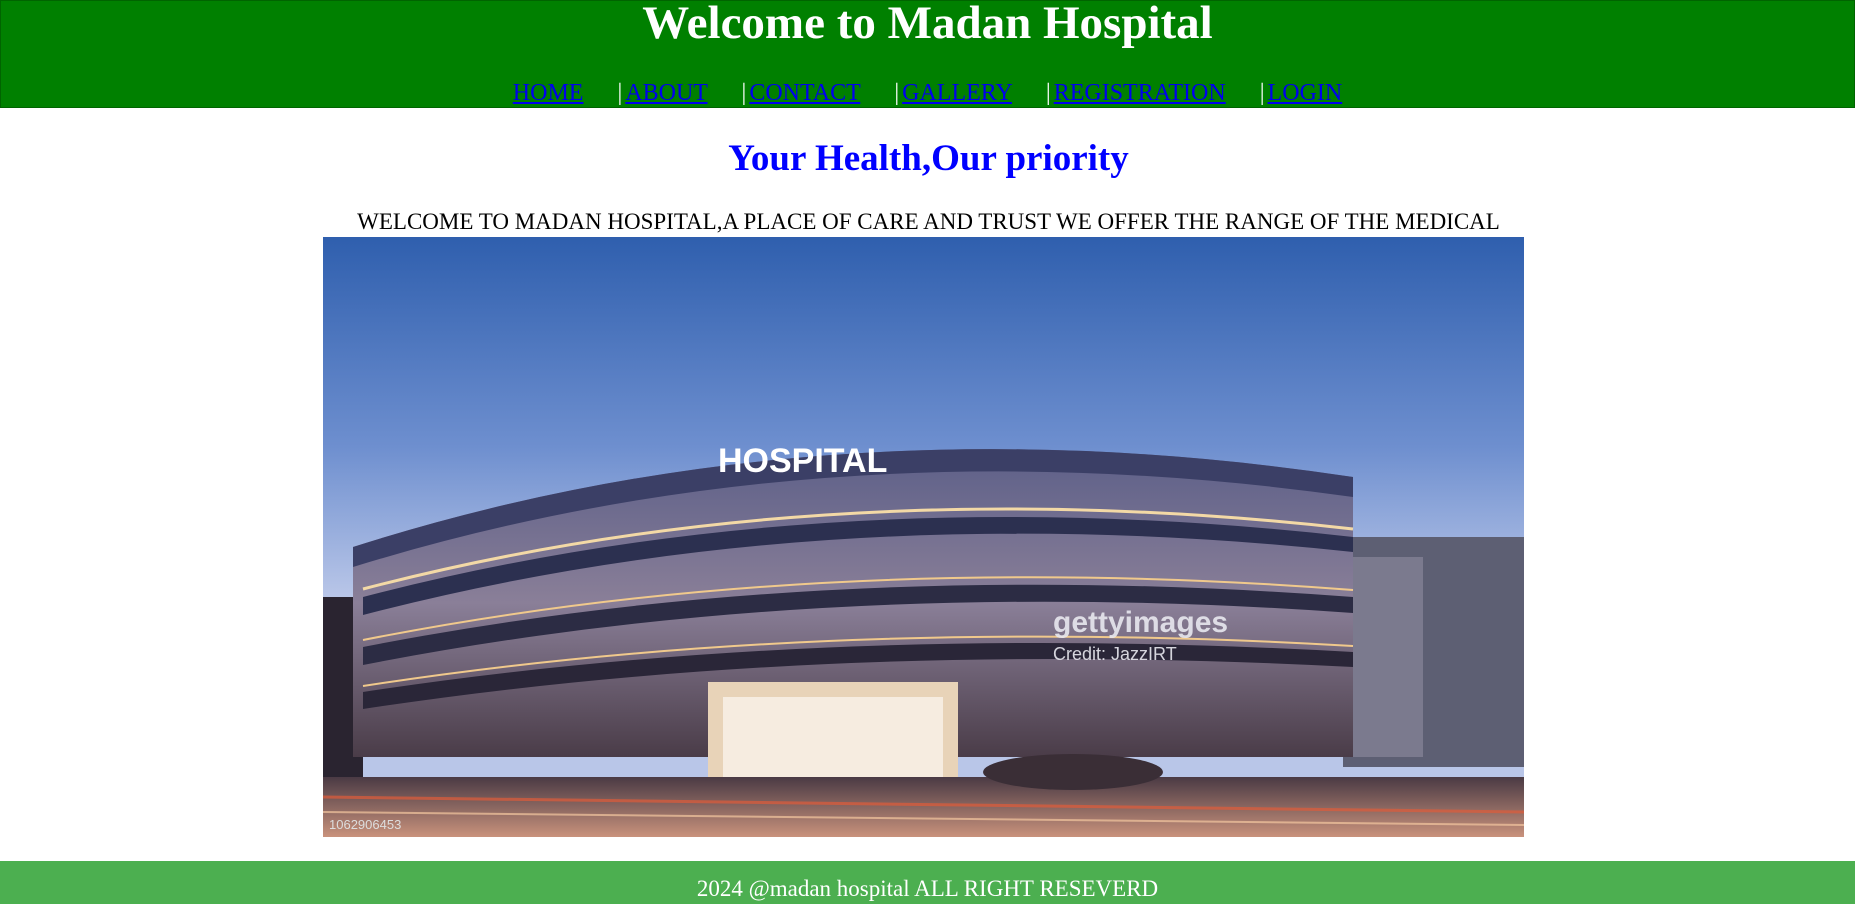 The height and width of the screenshot is (917, 1857). Describe the element at coordinates (1115, 654) in the screenshot. I see `watermark-credit: Credit: JazzIRT` at that location.